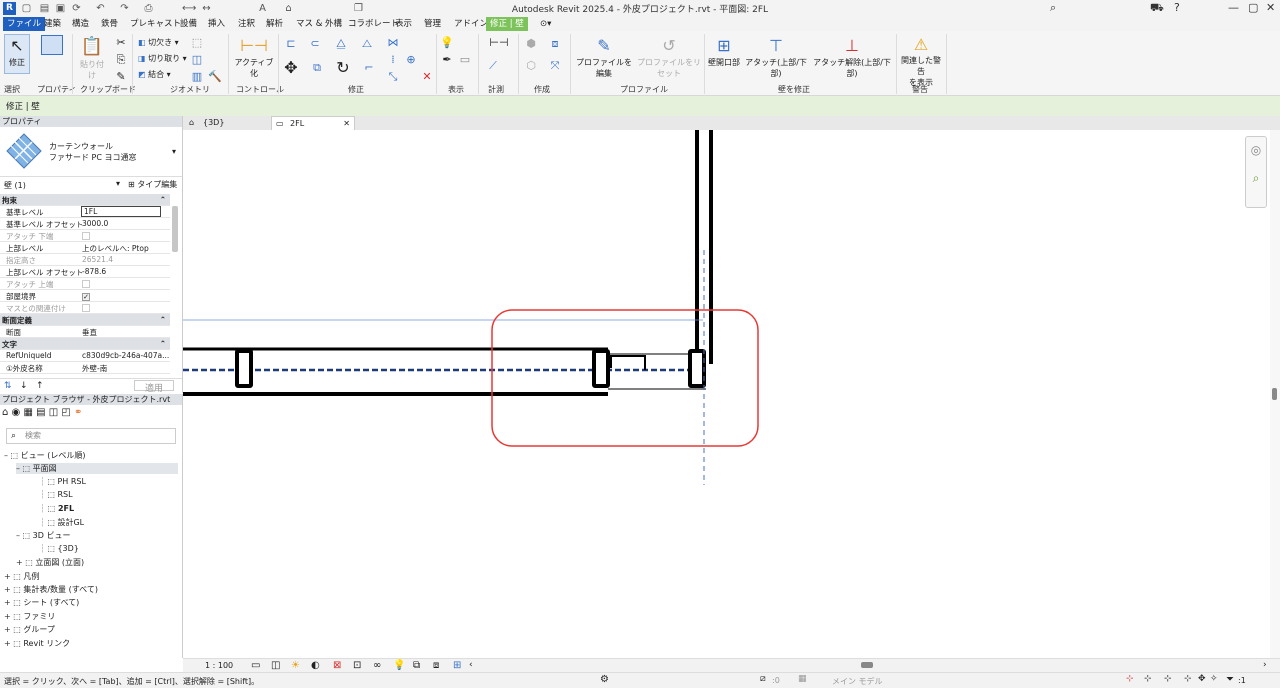  Describe the element at coordinates (154, 74) in the screenshot. I see `join-button: ◩ 結合 ▾` at that location.